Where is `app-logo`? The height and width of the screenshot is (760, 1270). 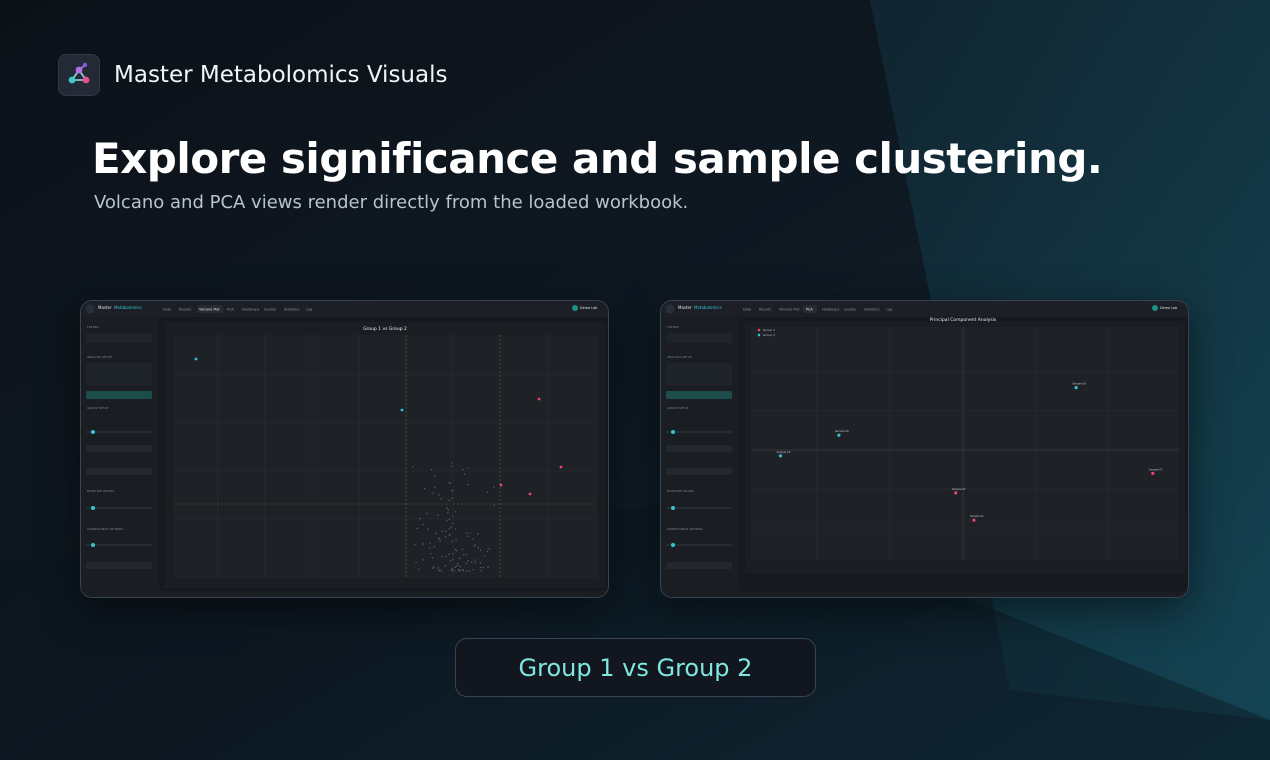
app-logo is located at coordinates (79, 75).